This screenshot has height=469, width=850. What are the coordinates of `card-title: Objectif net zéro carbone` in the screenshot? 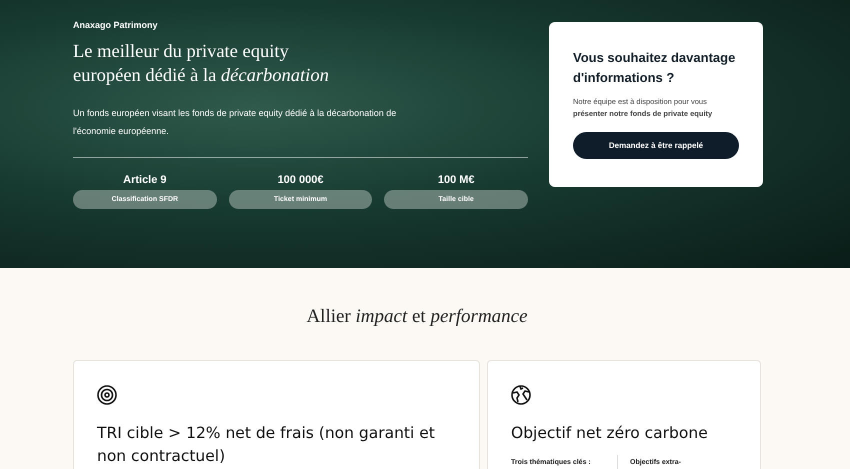 It's located at (610, 433).